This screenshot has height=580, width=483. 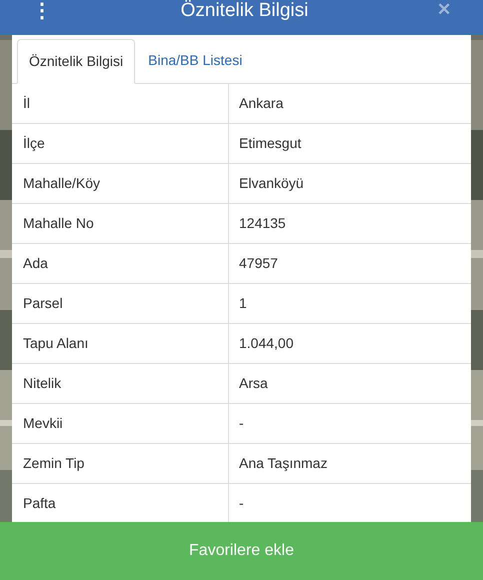 I want to click on table-cell: Tapu Alanı, so click(x=120, y=343).